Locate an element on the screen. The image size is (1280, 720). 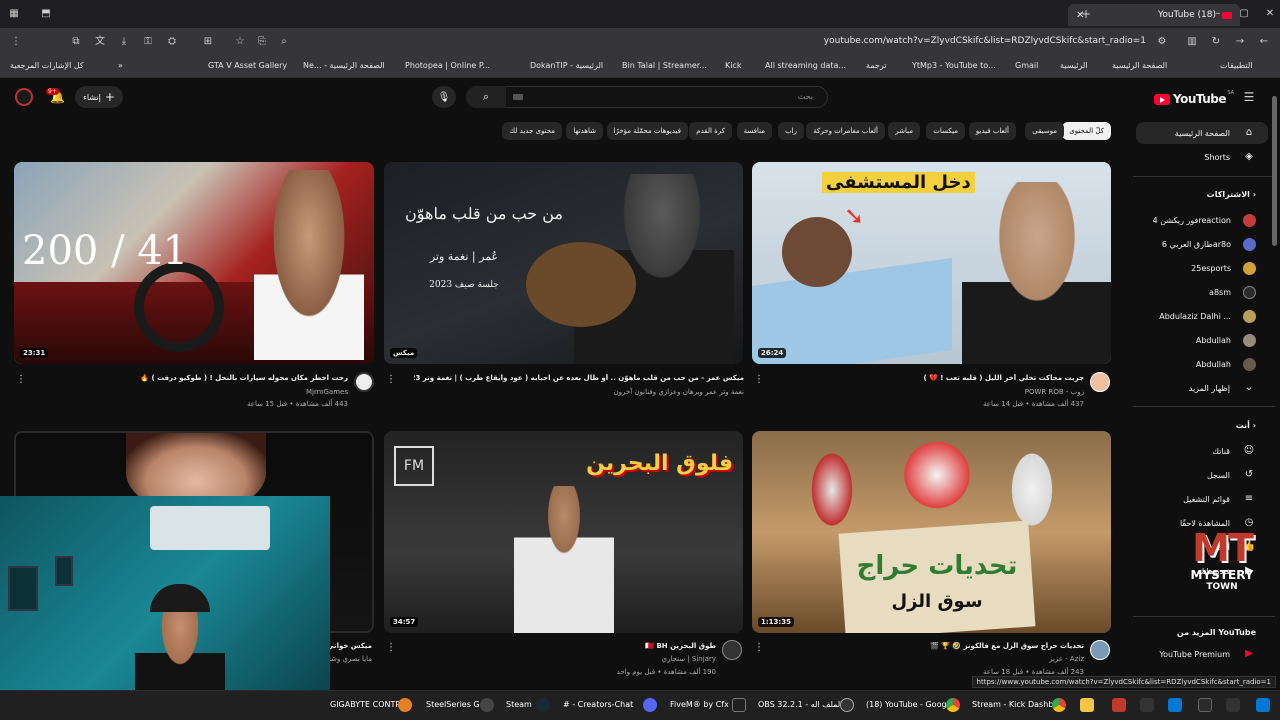
sidebar-item-home: الصفحة الرئيسية ⌂ is located at coordinates (1202, 133).